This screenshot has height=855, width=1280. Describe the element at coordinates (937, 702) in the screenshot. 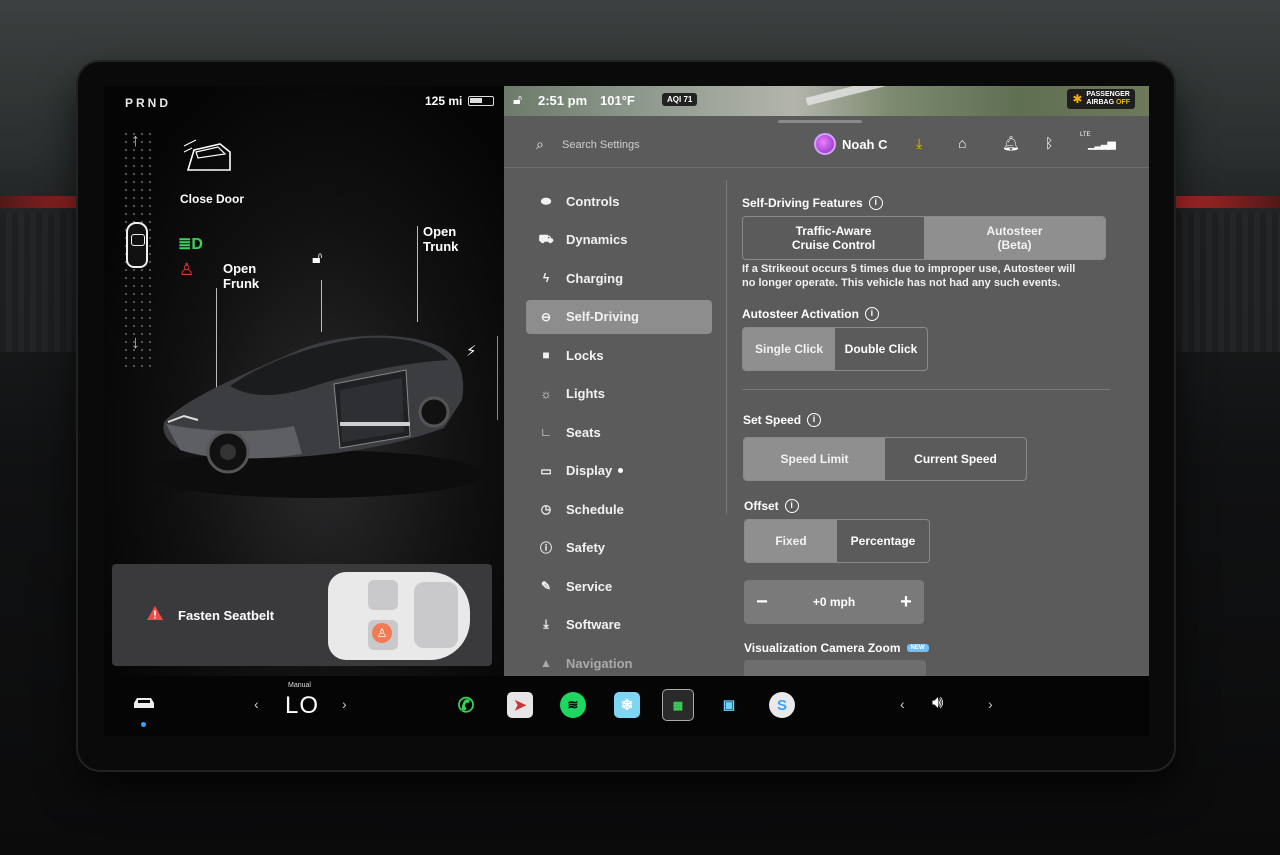

I see `volume-icon: 🔊︎` at that location.